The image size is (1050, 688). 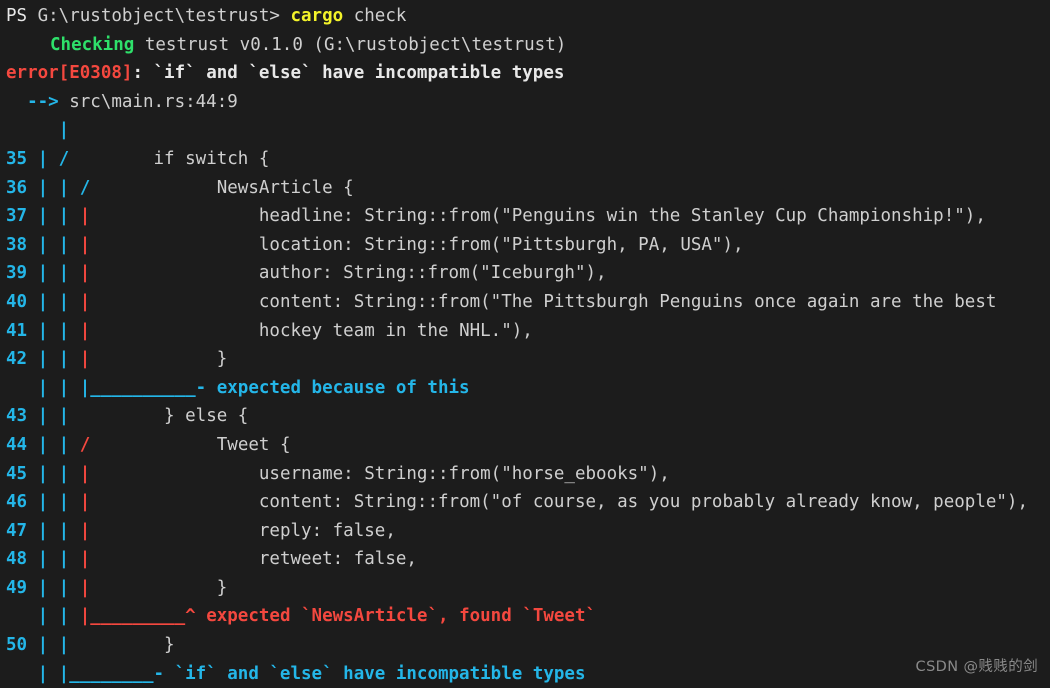 I want to click on line-code: } else {, so click(x=164, y=416).